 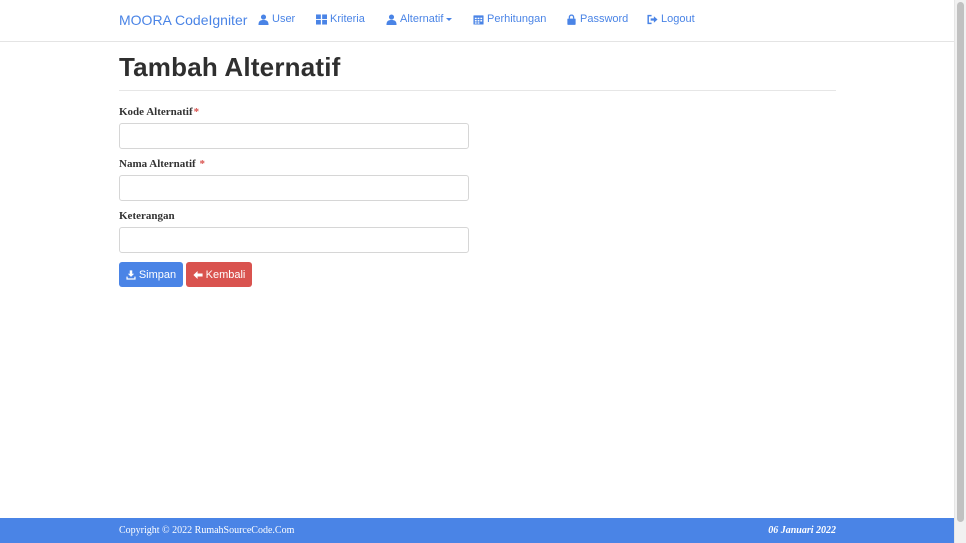 I want to click on nama-alternatif-label-text: Nama Alternatif, so click(x=157, y=164).